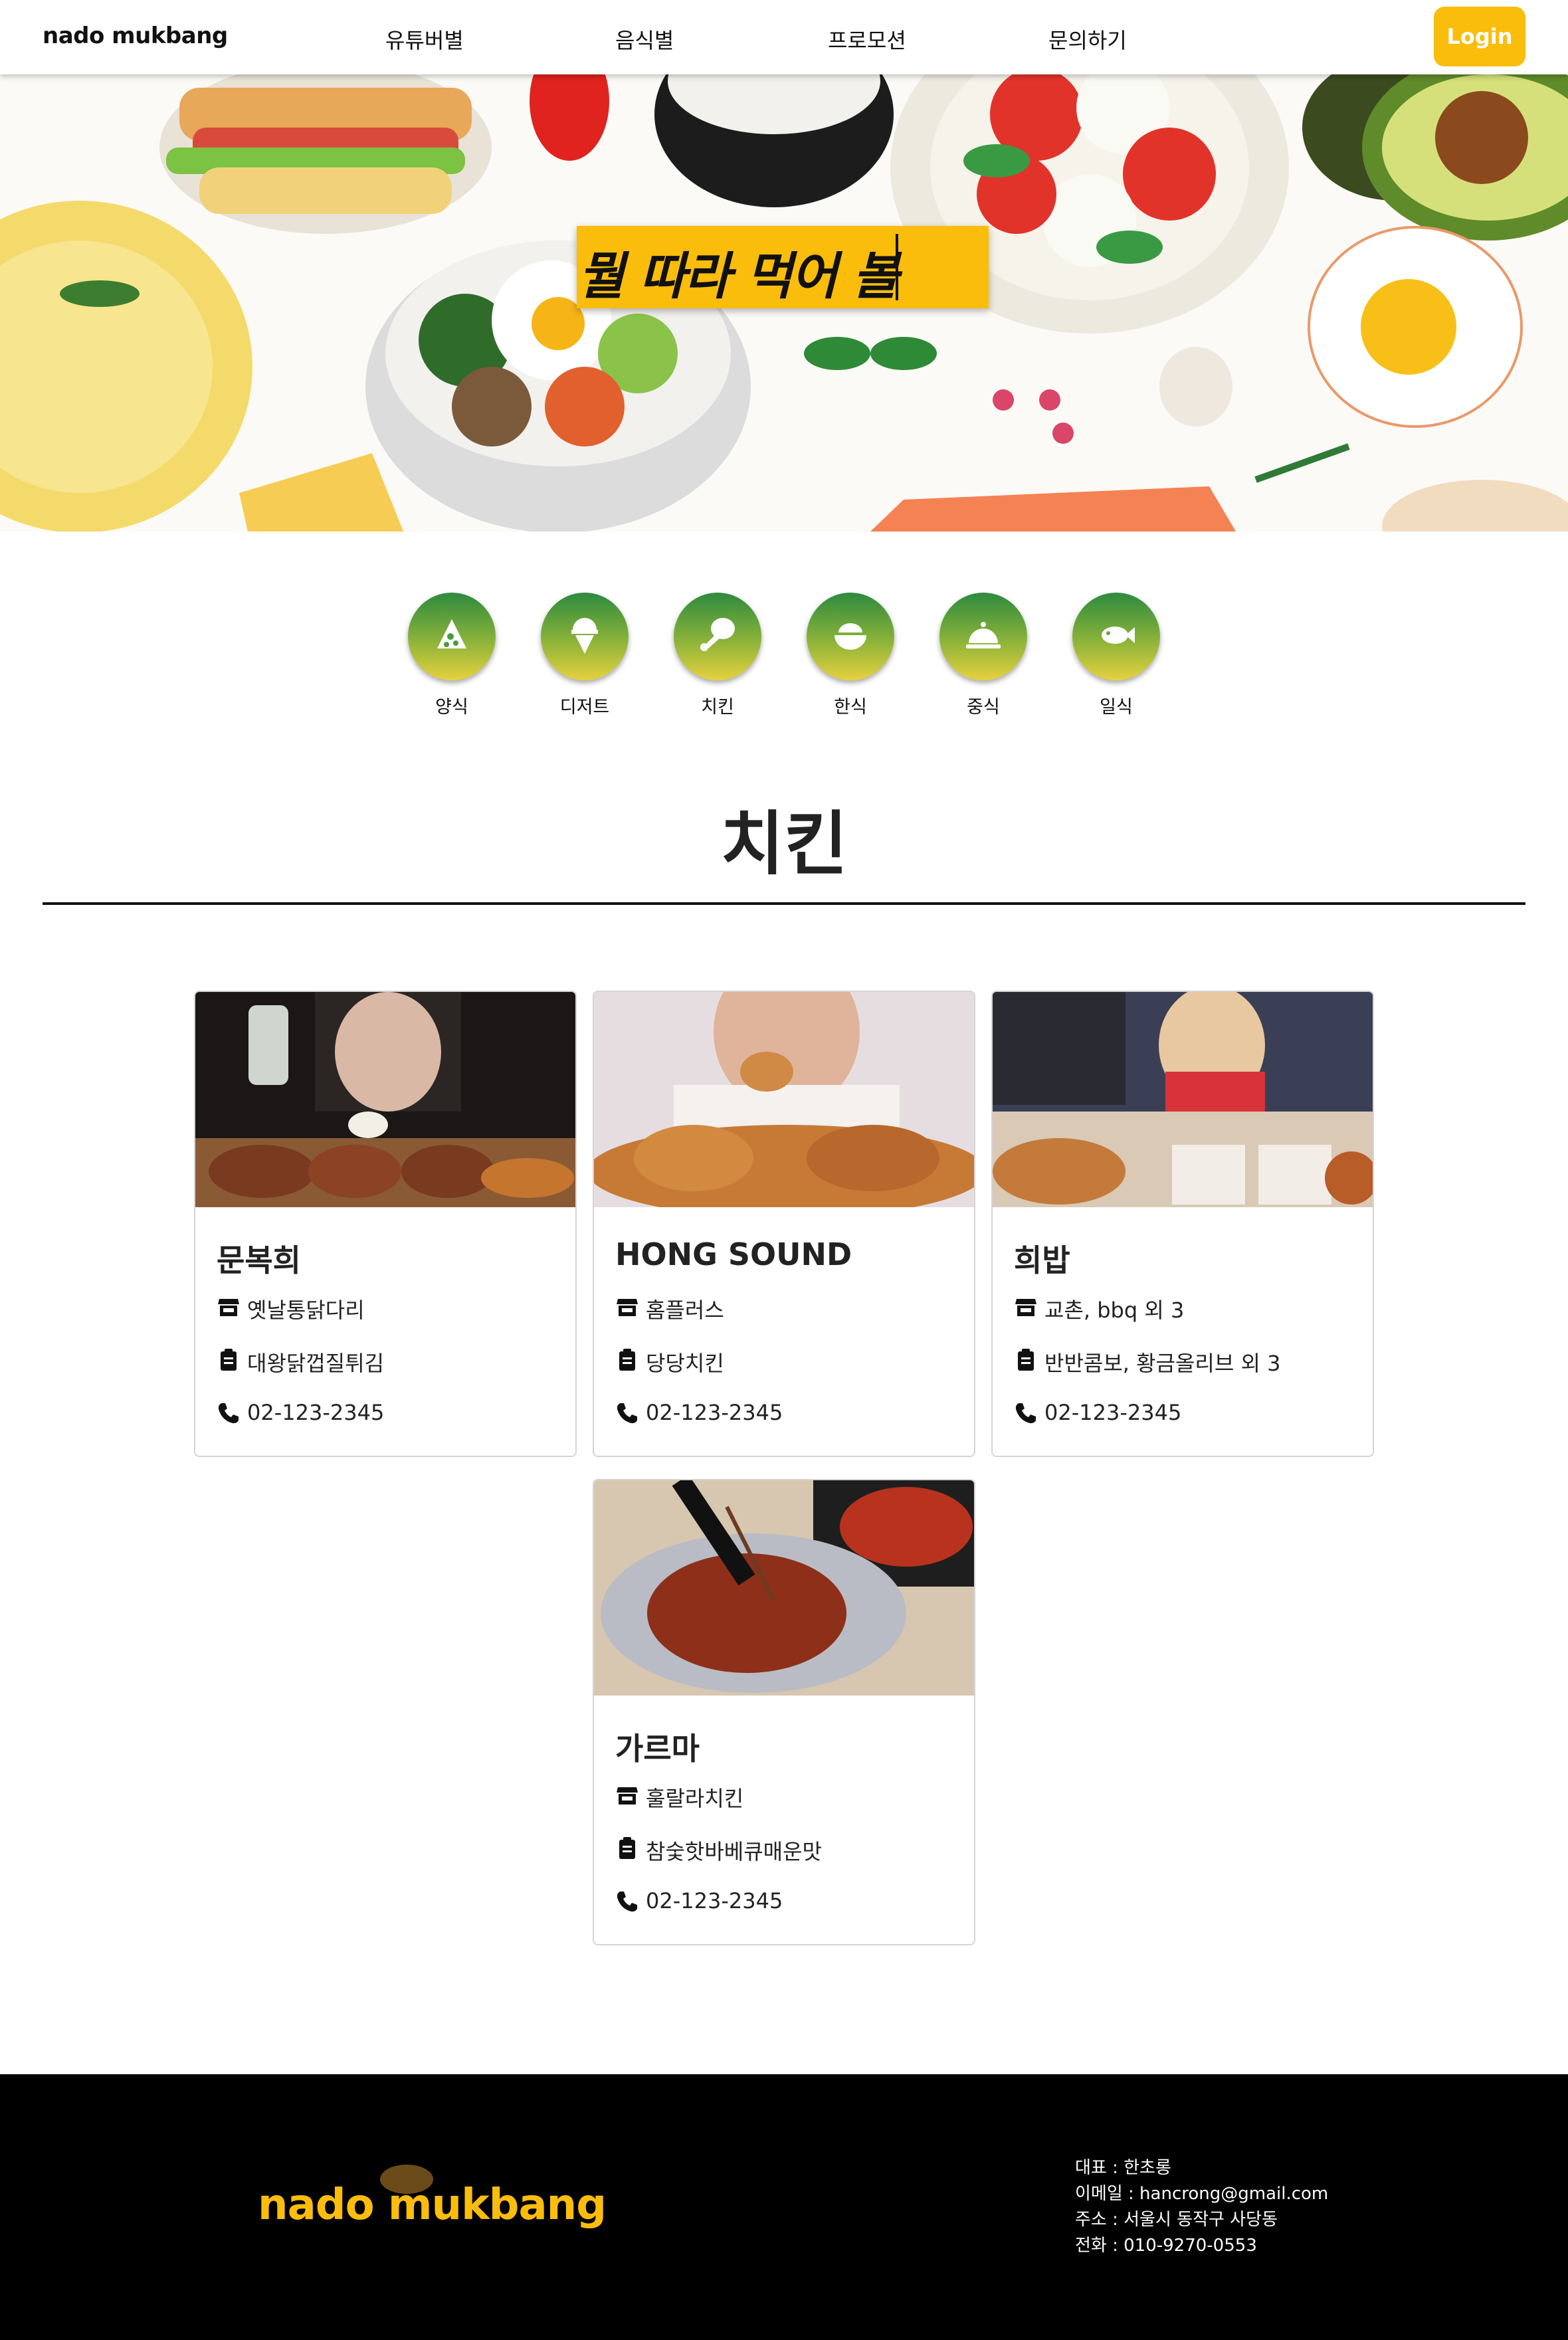 The width and height of the screenshot is (1568, 2340). What do you see at coordinates (695, 1798) in the screenshot?
I see `brand-text: 훌랄라치킨` at bounding box center [695, 1798].